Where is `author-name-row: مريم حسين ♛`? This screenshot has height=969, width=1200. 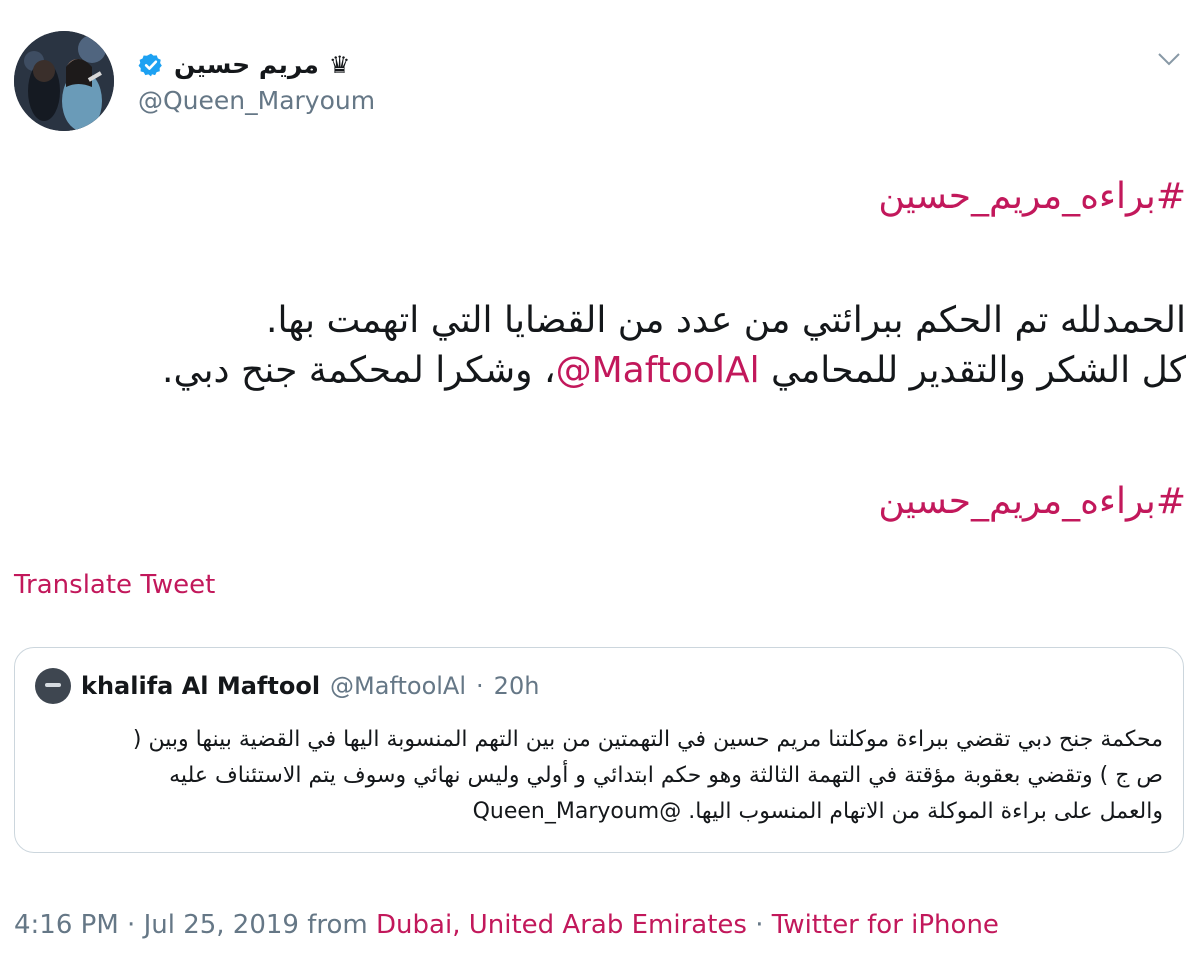
author-name-row: مريم حسين ♛ is located at coordinates (244, 65).